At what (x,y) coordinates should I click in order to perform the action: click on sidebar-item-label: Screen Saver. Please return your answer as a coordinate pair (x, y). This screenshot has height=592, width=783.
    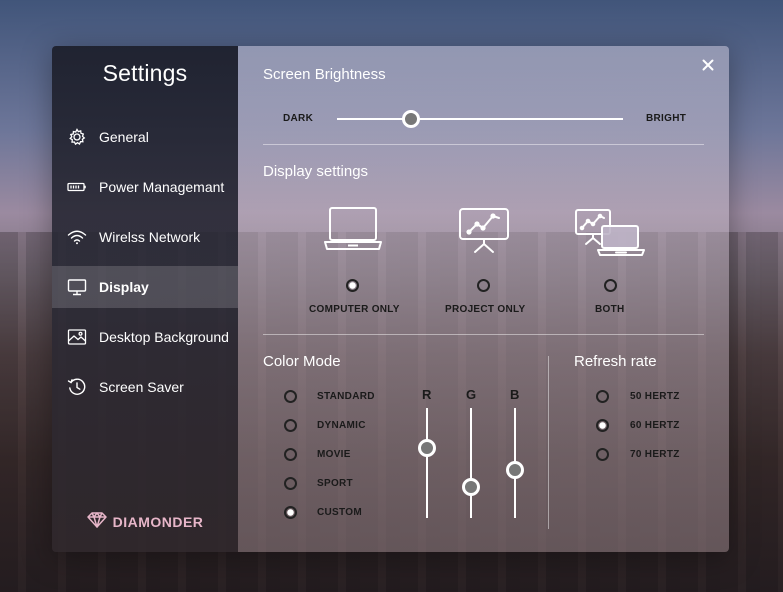
    Looking at the image, I should click on (141, 387).